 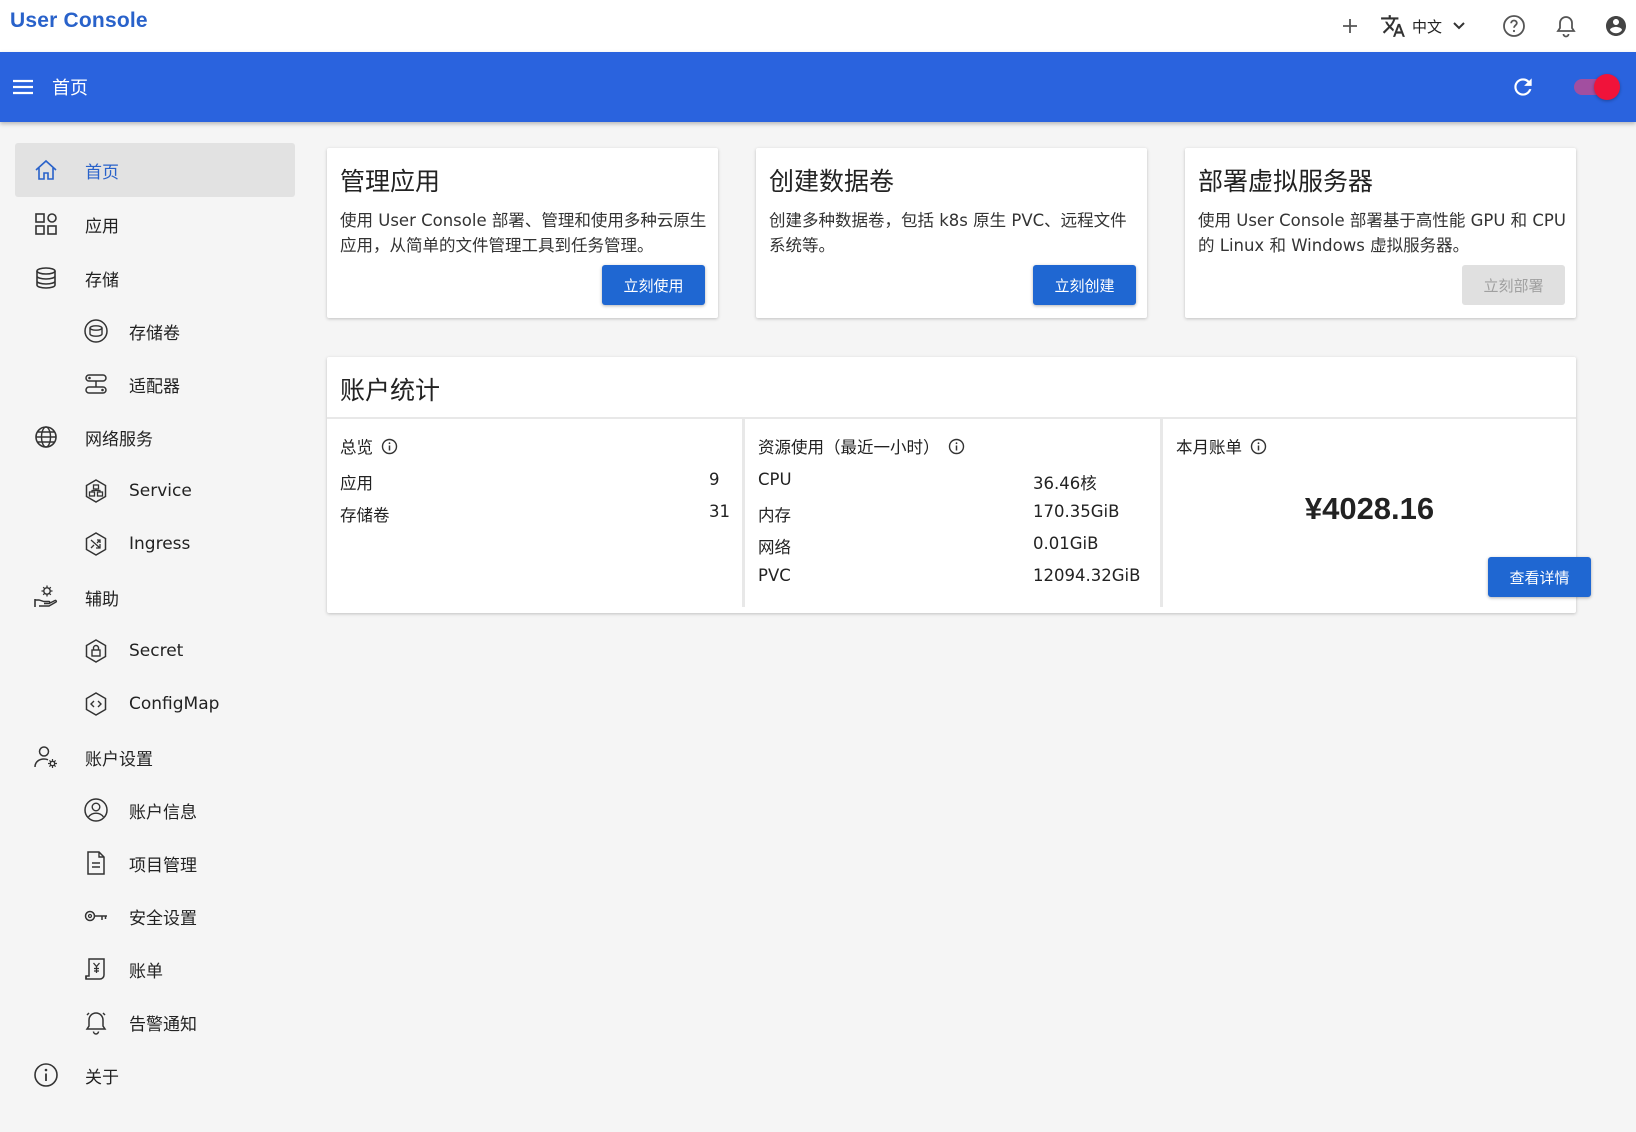 What do you see at coordinates (163, 1024) in the screenshot?
I see `sidebar-item-label: 告警通知` at bounding box center [163, 1024].